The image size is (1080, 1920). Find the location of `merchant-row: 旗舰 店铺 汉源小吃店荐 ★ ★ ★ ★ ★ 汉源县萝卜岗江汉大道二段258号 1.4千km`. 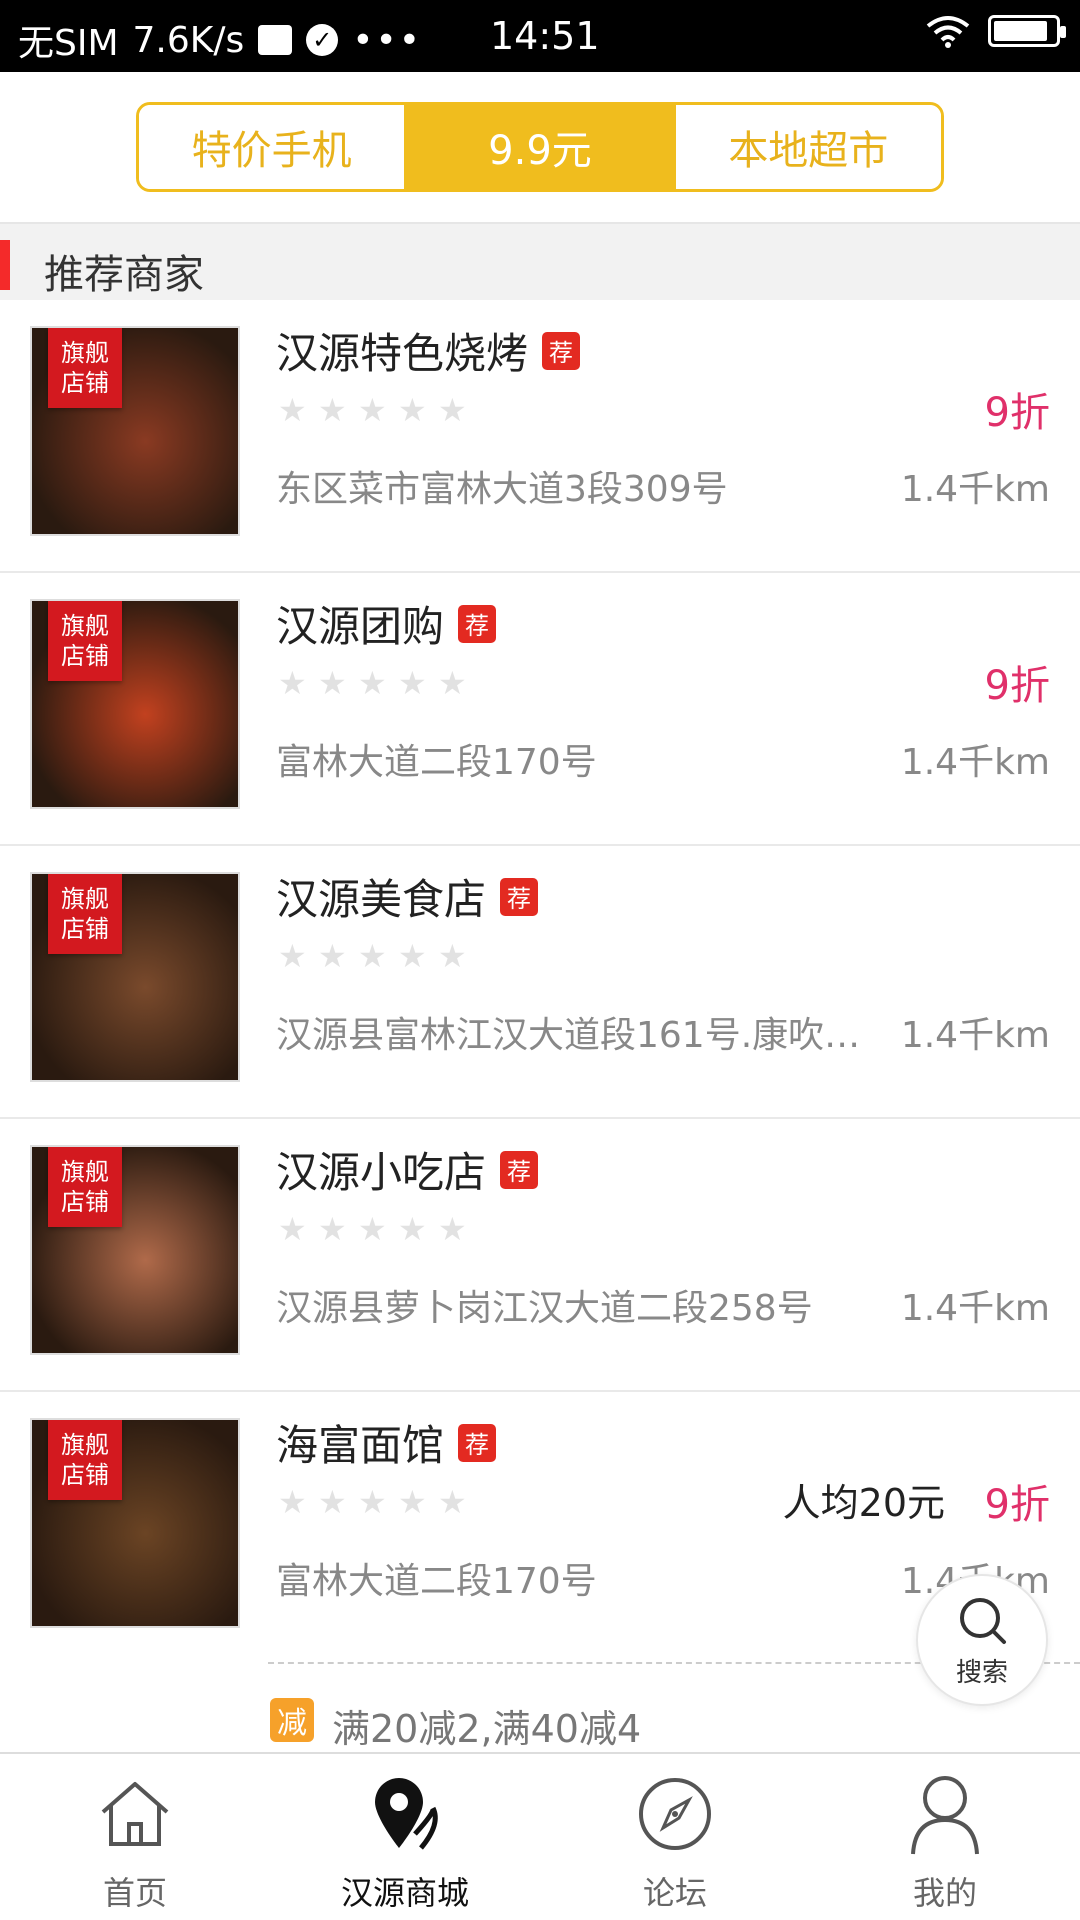

merchant-row: 旗舰 店铺 汉源小吃店荐 ★ ★ ★ ★ ★ 汉源县萝卜岗江汉大道二段258号 1.4千km is located at coordinates (540, 1255).